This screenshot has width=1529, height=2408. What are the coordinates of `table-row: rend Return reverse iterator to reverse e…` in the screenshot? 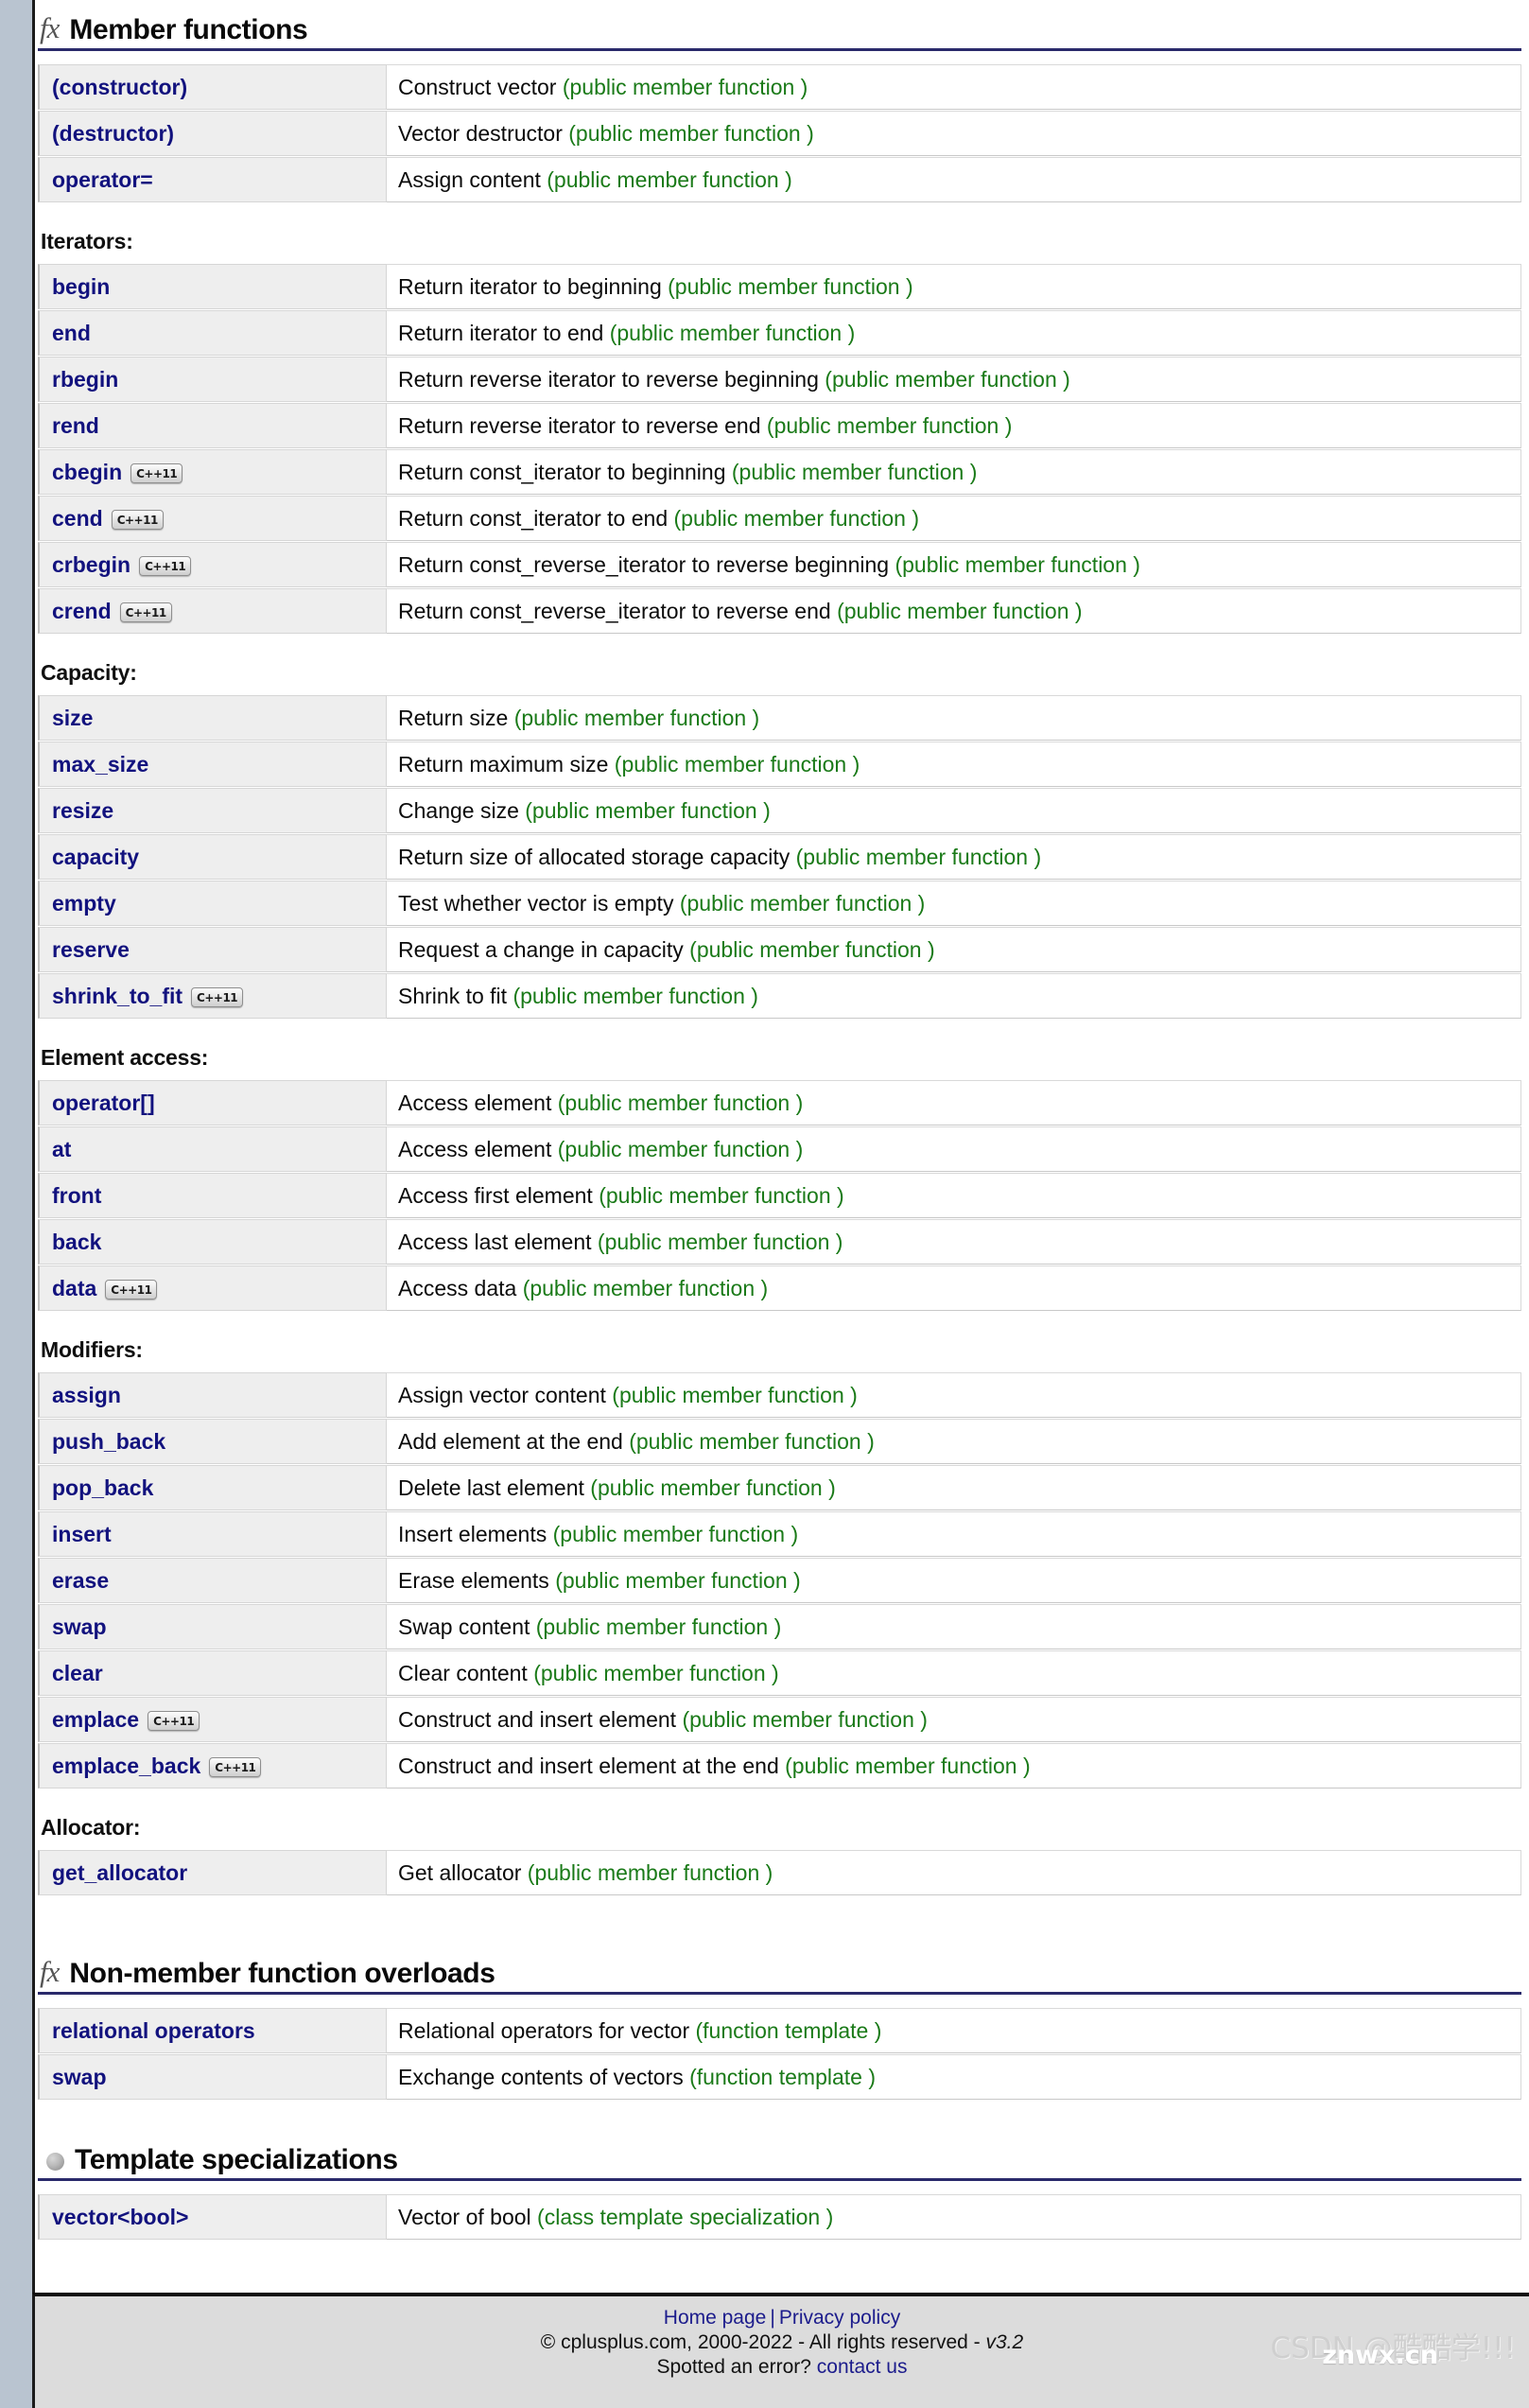 It's located at (780, 426).